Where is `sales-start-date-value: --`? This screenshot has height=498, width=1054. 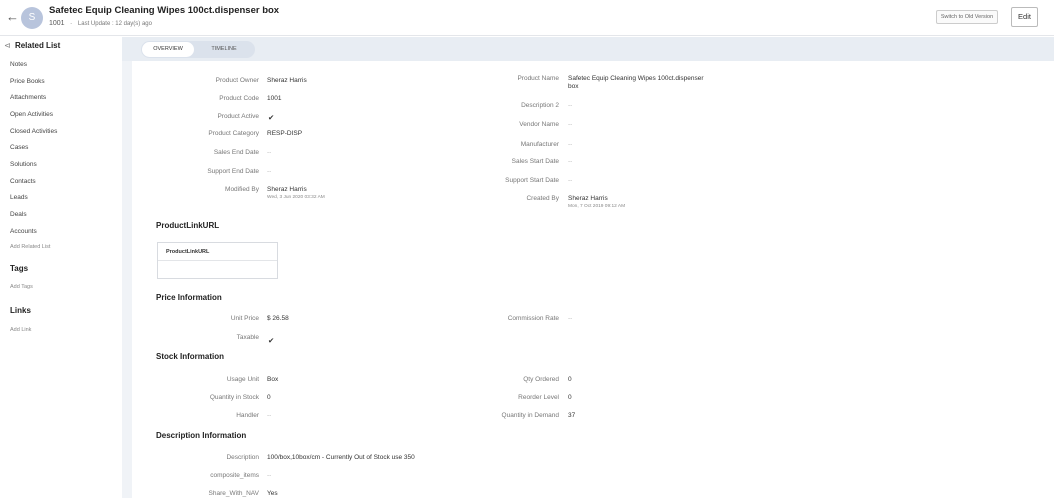
sales-start-date-value: -- is located at coordinates (570, 161).